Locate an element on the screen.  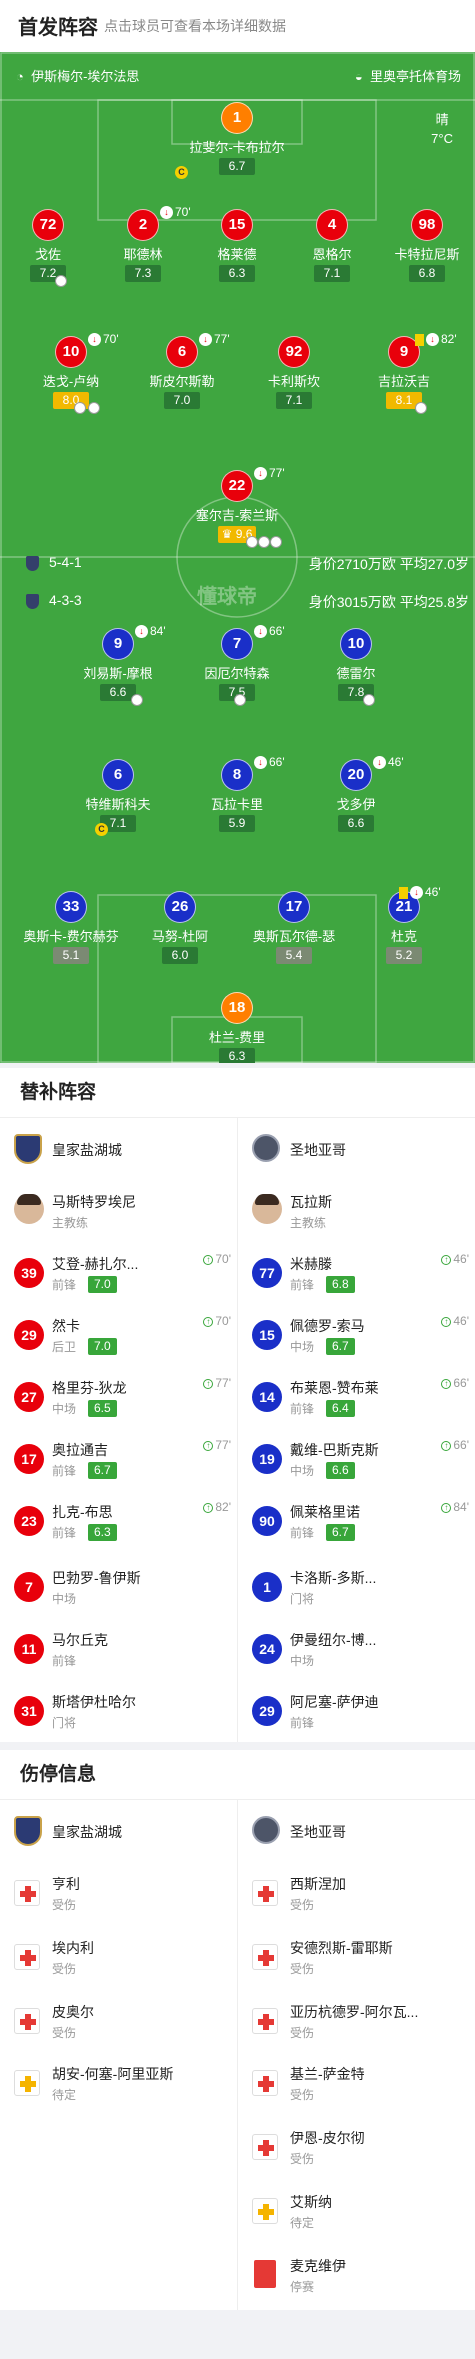
injury-row: 亚历杭德罗-阿尔瓦... 受伤 is located at coordinates (356, 2021).